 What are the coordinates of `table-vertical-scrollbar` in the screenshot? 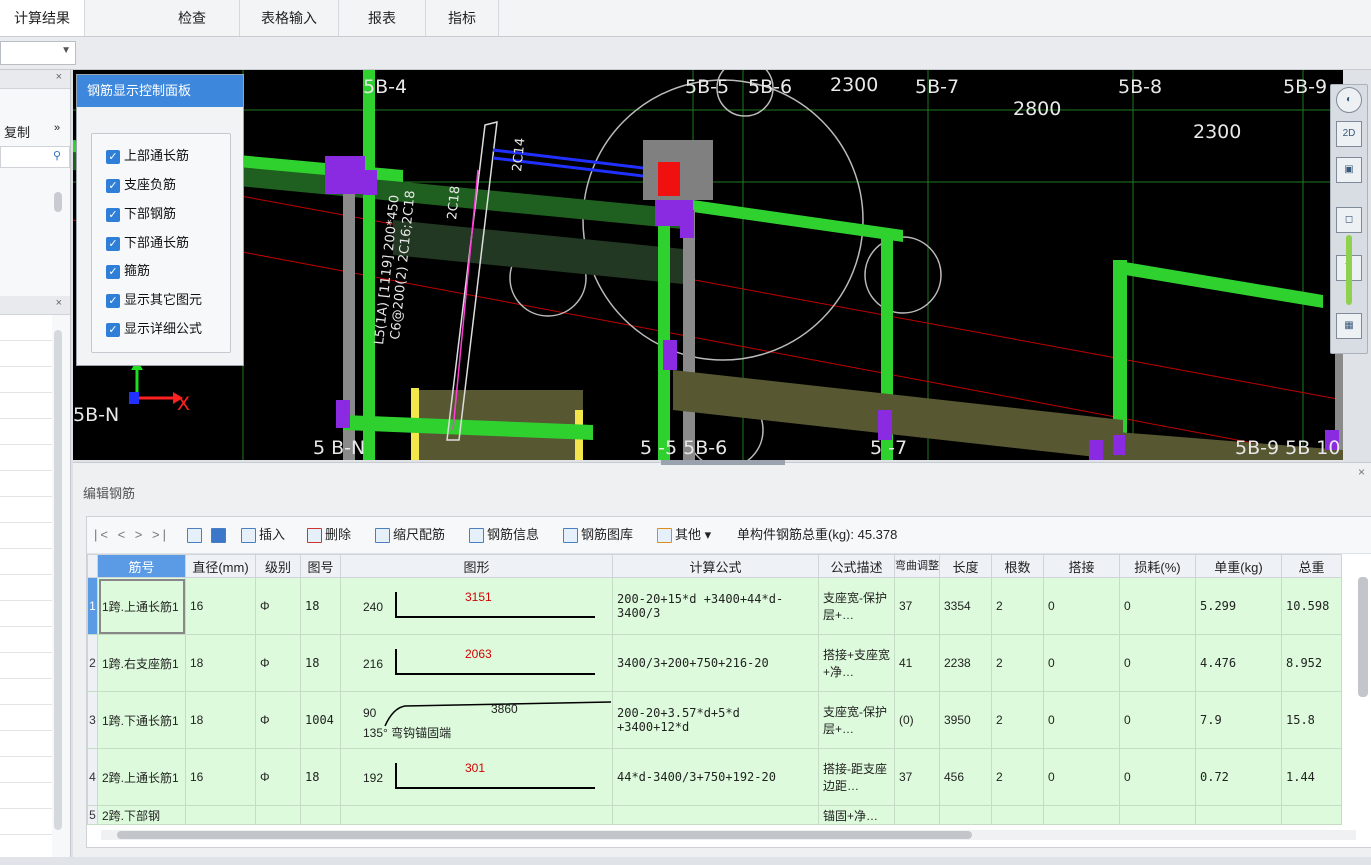 It's located at (1363, 637).